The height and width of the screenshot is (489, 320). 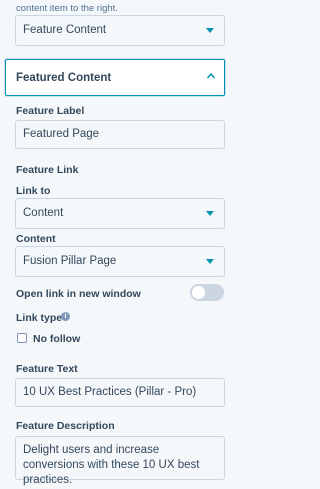 What do you see at coordinates (78, 294) in the screenshot?
I see `new-window-label: Open link in new window` at bounding box center [78, 294].